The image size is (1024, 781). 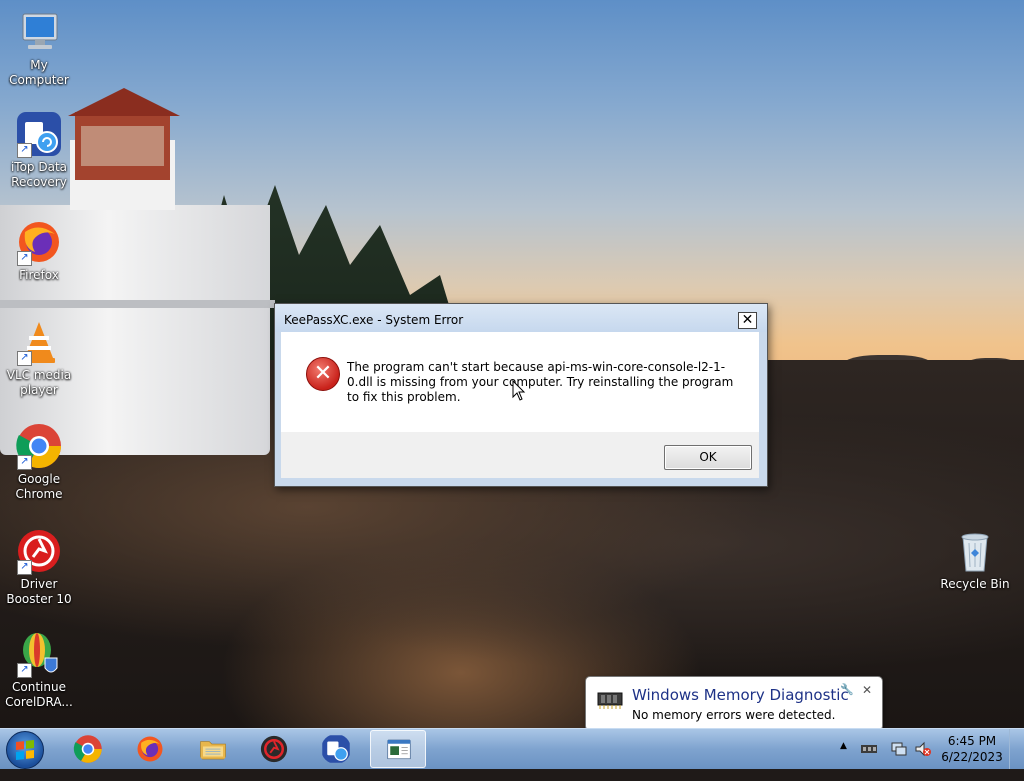 I want to click on desktop-icon-firefox: ↗ Firefox, so click(x=39, y=250).